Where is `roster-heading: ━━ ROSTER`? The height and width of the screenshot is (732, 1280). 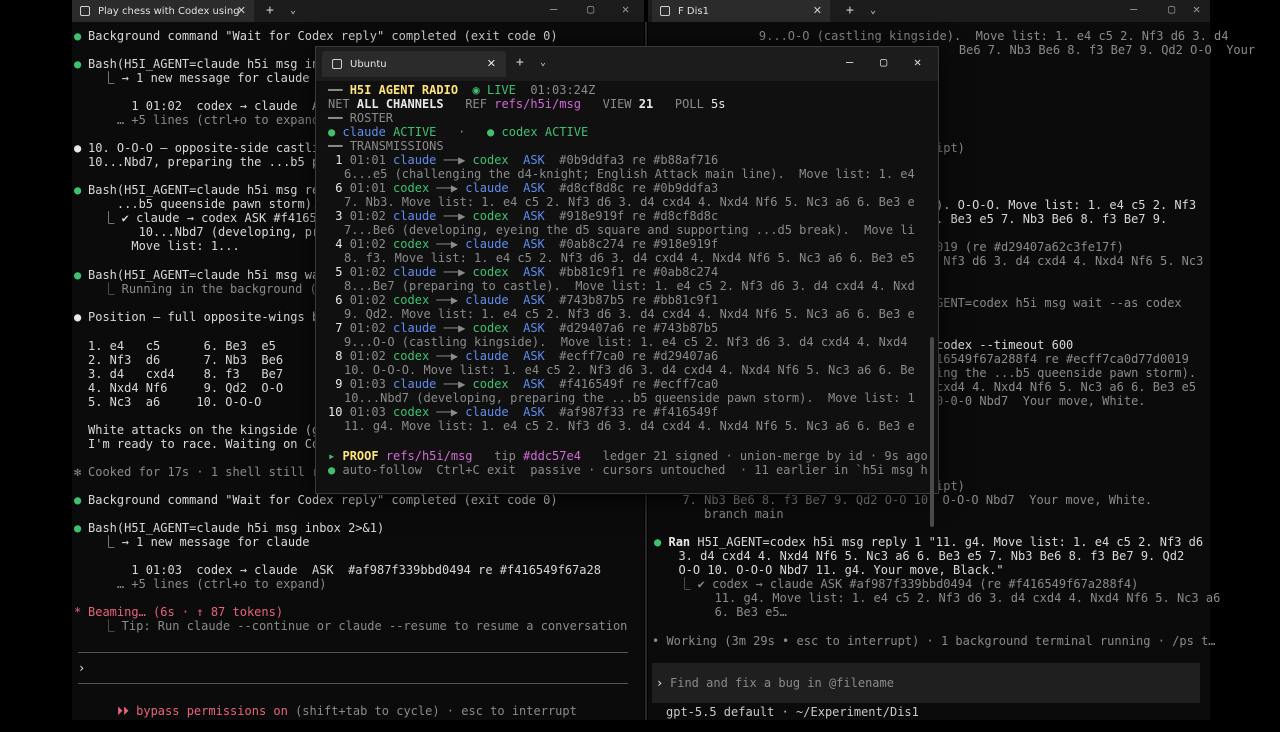 roster-heading: ━━ ROSTER is located at coordinates (361, 118).